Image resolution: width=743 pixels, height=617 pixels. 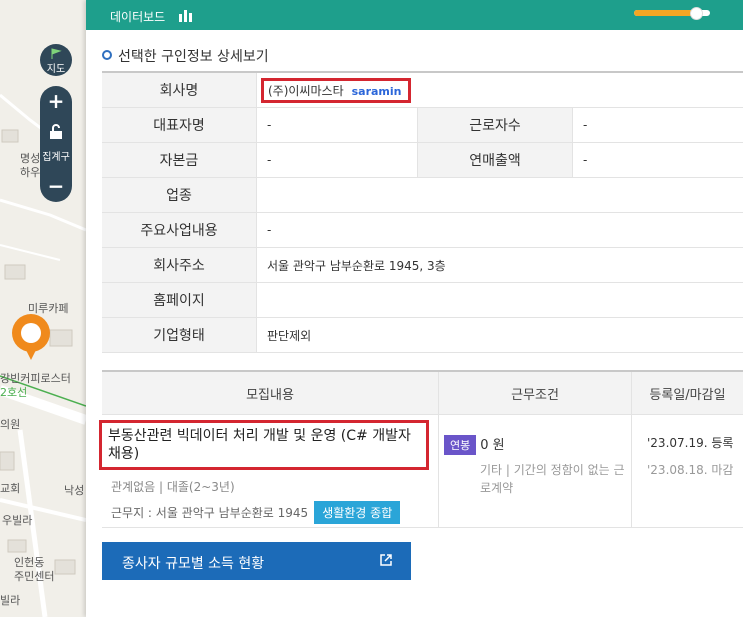 What do you see at coordinates (10, 600) in the screenshot?
I see `map-label: 빌라` at bounding box center [10, 600].